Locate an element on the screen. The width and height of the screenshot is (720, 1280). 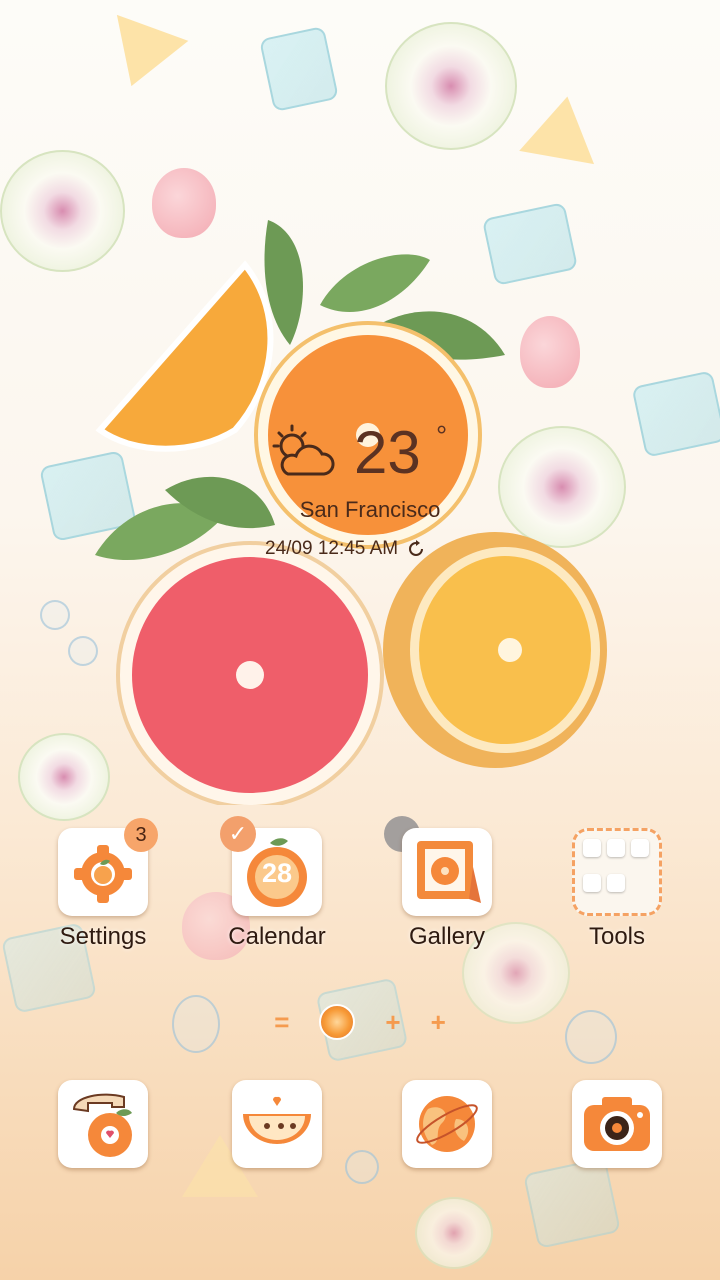
app-settings: 3 Settings is located at coordinates (103, 884).